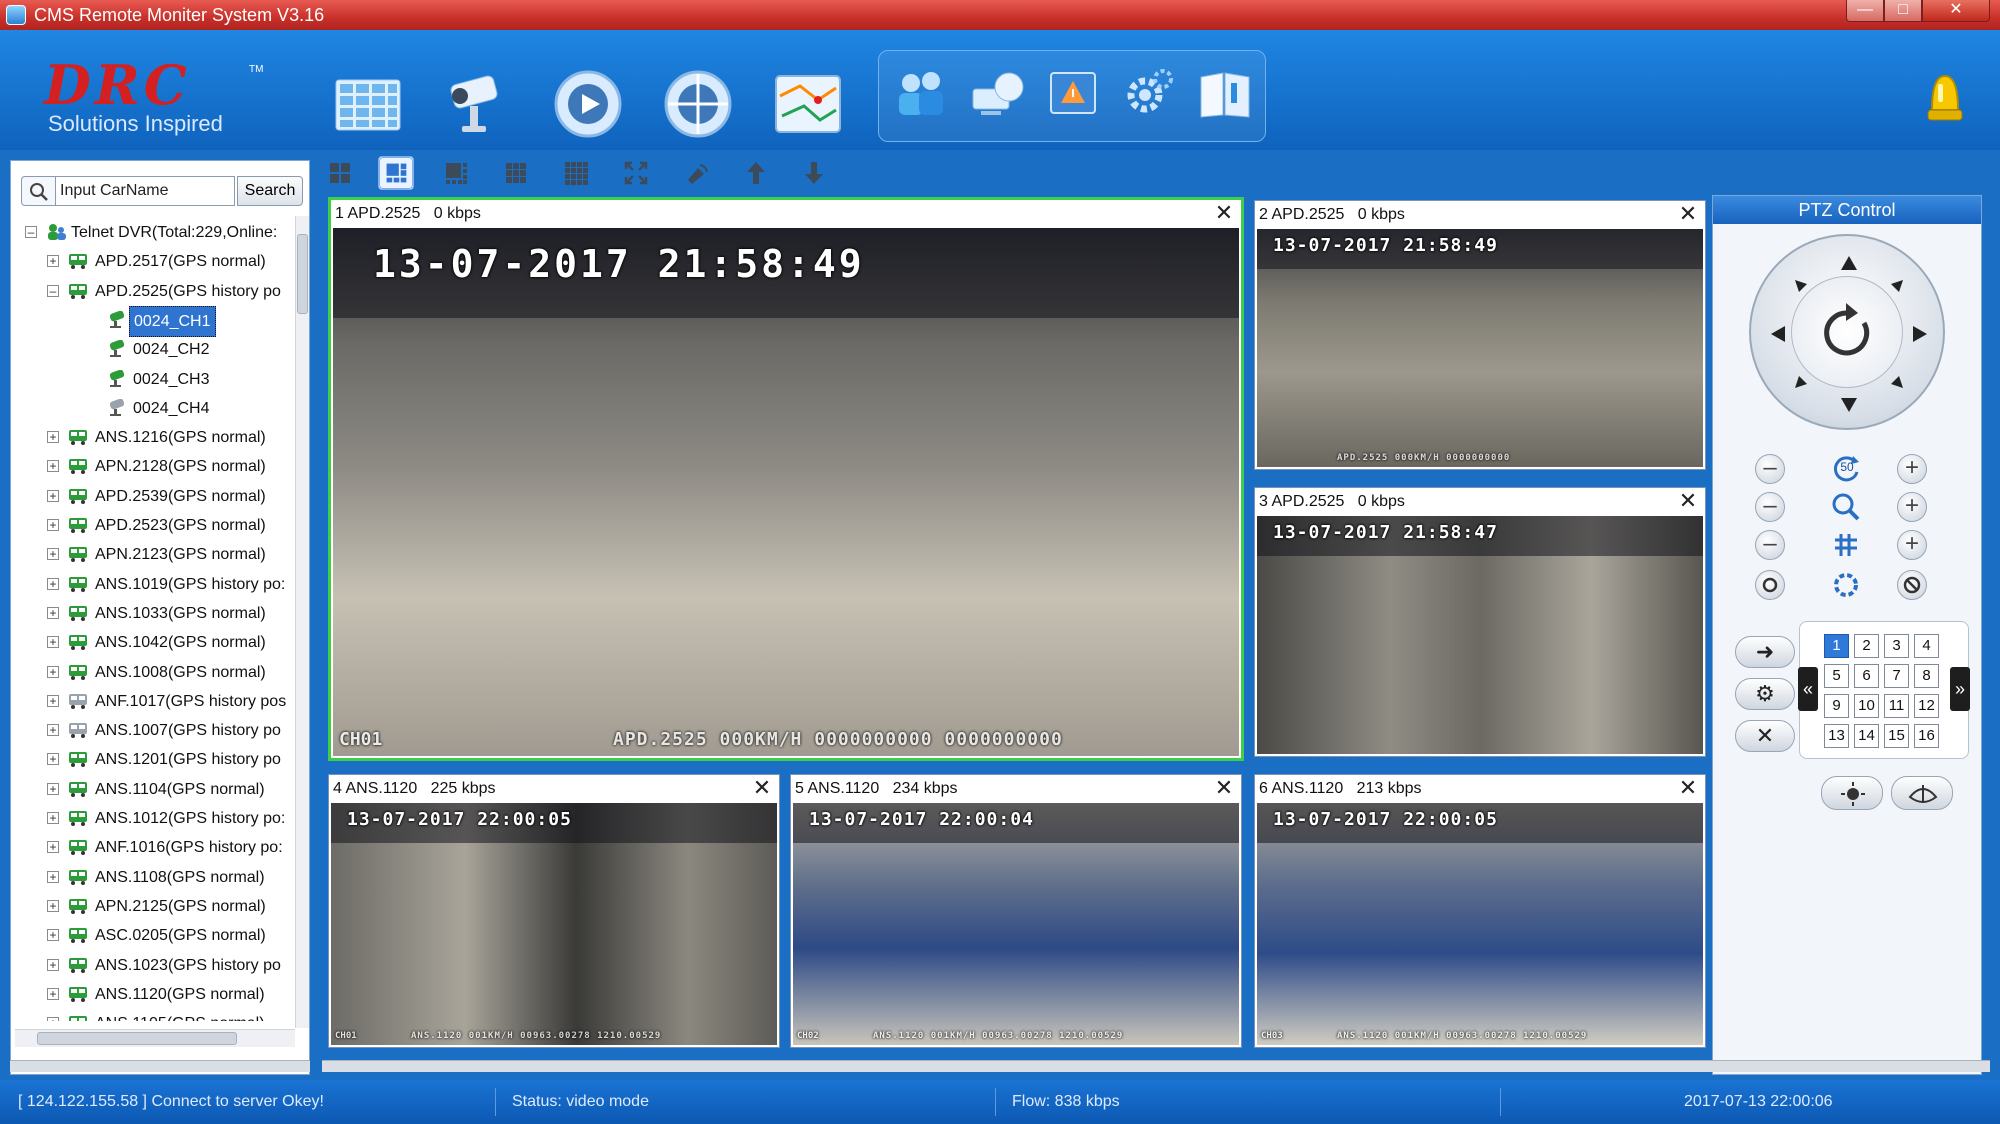 The width and height of the screenshot is (2000, 1124). I want to click on preset-clear-button: ✕, so click(1765, 736).